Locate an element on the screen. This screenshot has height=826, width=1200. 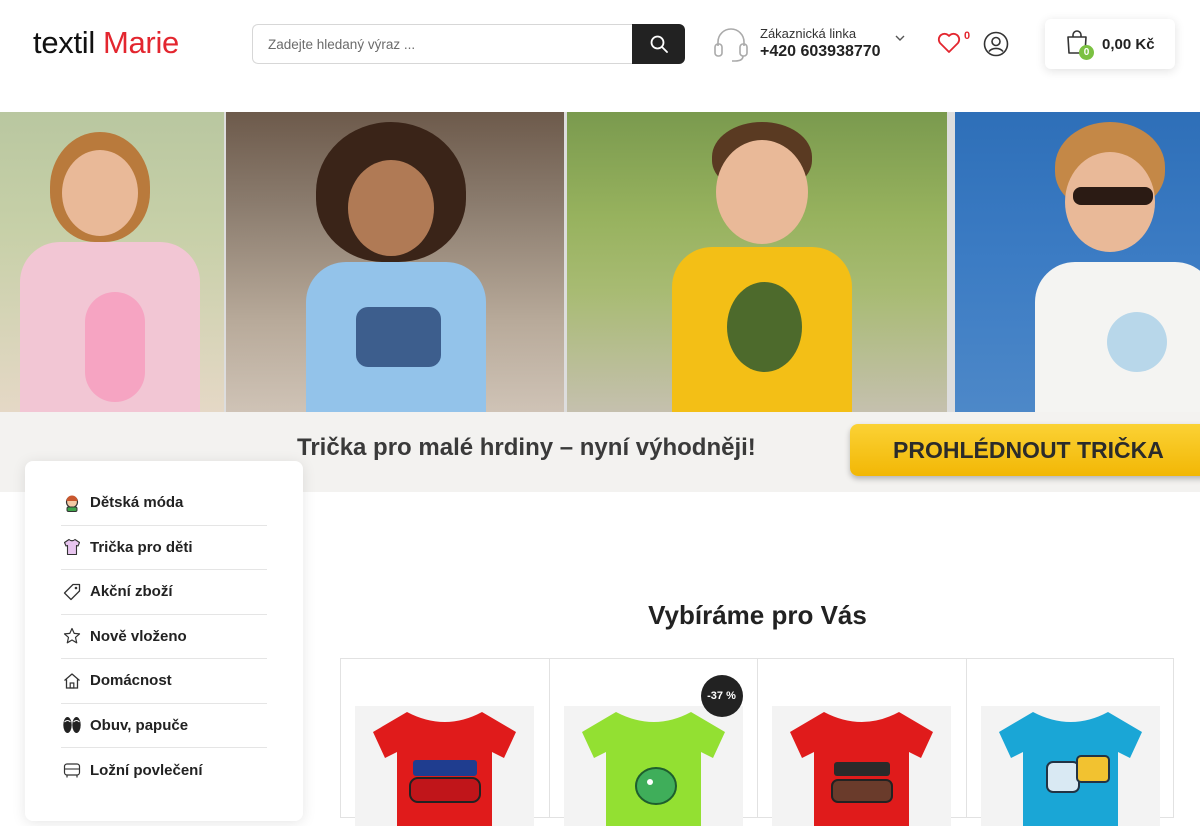
heart-icon is located at coordinates (949, 42).